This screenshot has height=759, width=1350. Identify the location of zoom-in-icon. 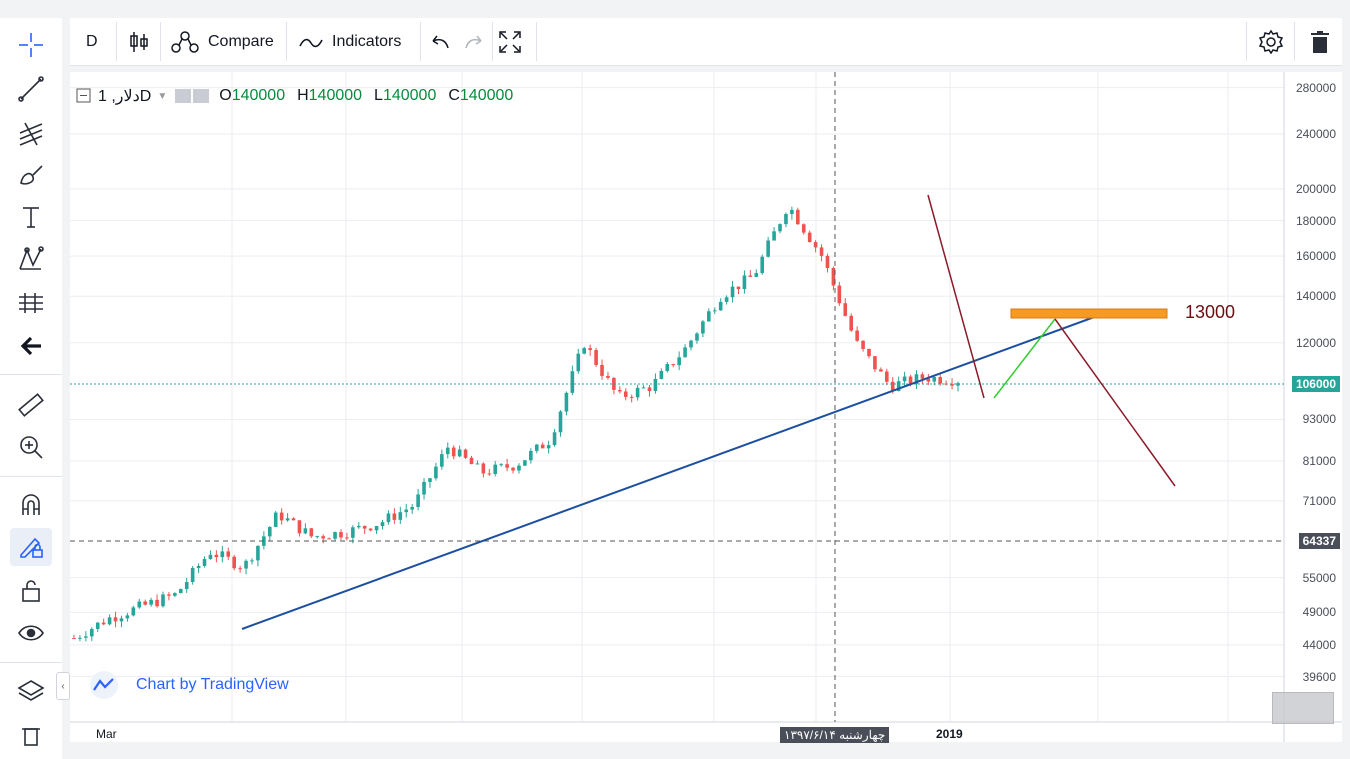
(31, 447).